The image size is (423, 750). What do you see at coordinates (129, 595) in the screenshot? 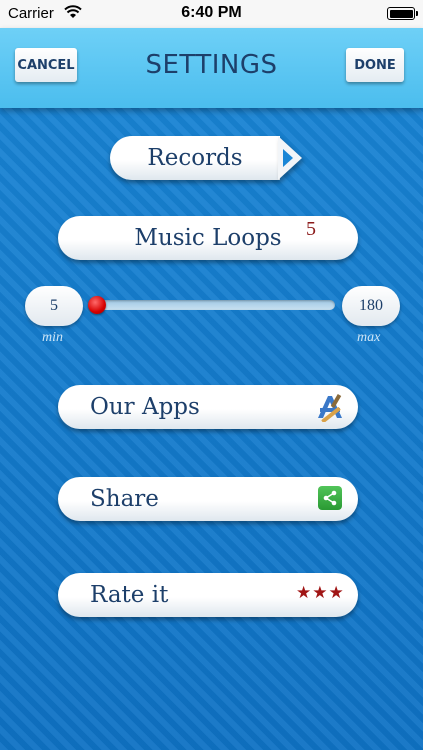
I see `rate-it-label: Rate it` at bounding box center [129, 595].